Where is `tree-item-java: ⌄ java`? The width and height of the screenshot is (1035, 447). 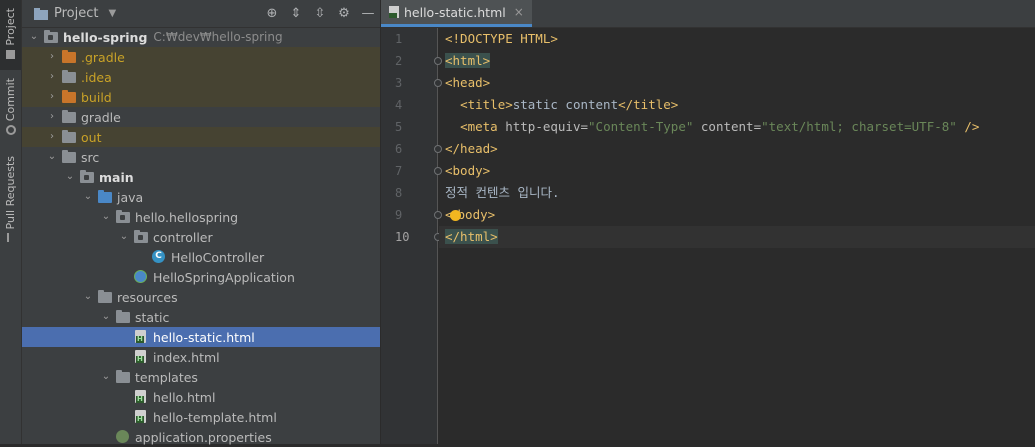 tree-item-java: ⌄ java is located at coordinates (201, 197).